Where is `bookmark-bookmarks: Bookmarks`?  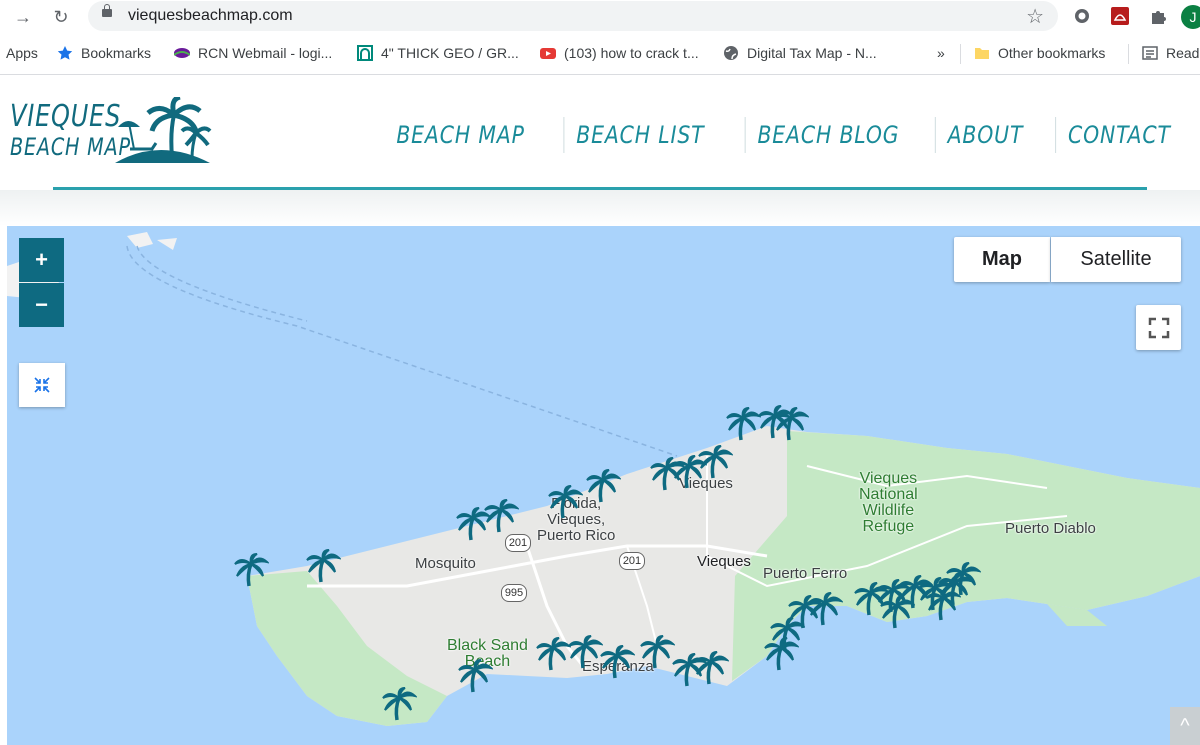
bookmark-bookmarks: Bookmarks is located at coordinates (104, 53).